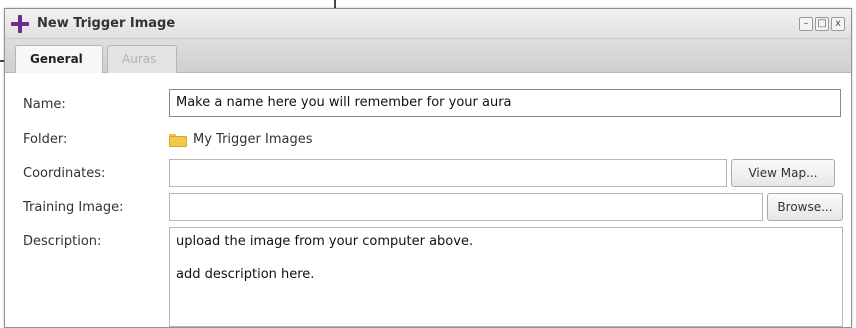 Image resolution: width=856 pixels, height=328 pixels. What do you see at coordinates (20, 24) in the screenshot?
I see `plus-icon` at bounding box center [20, 24].